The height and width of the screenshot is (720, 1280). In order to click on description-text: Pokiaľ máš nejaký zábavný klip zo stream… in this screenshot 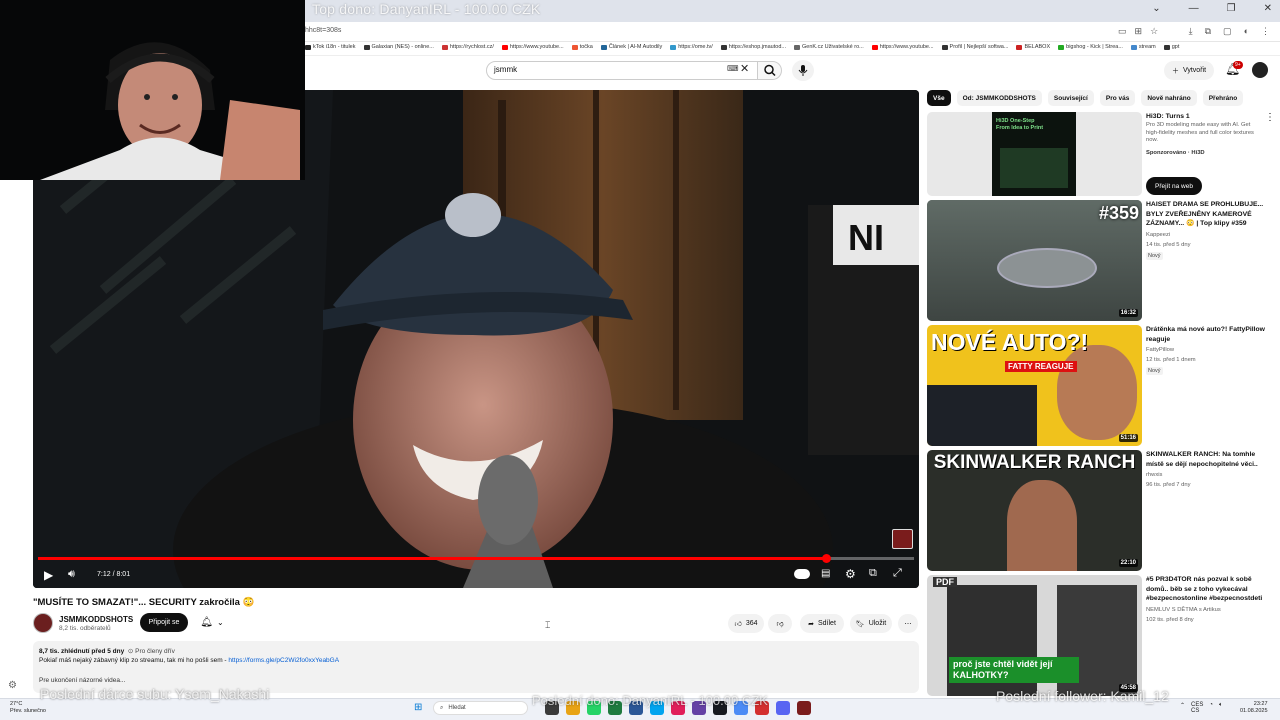, I will do `click(189, 660)`.